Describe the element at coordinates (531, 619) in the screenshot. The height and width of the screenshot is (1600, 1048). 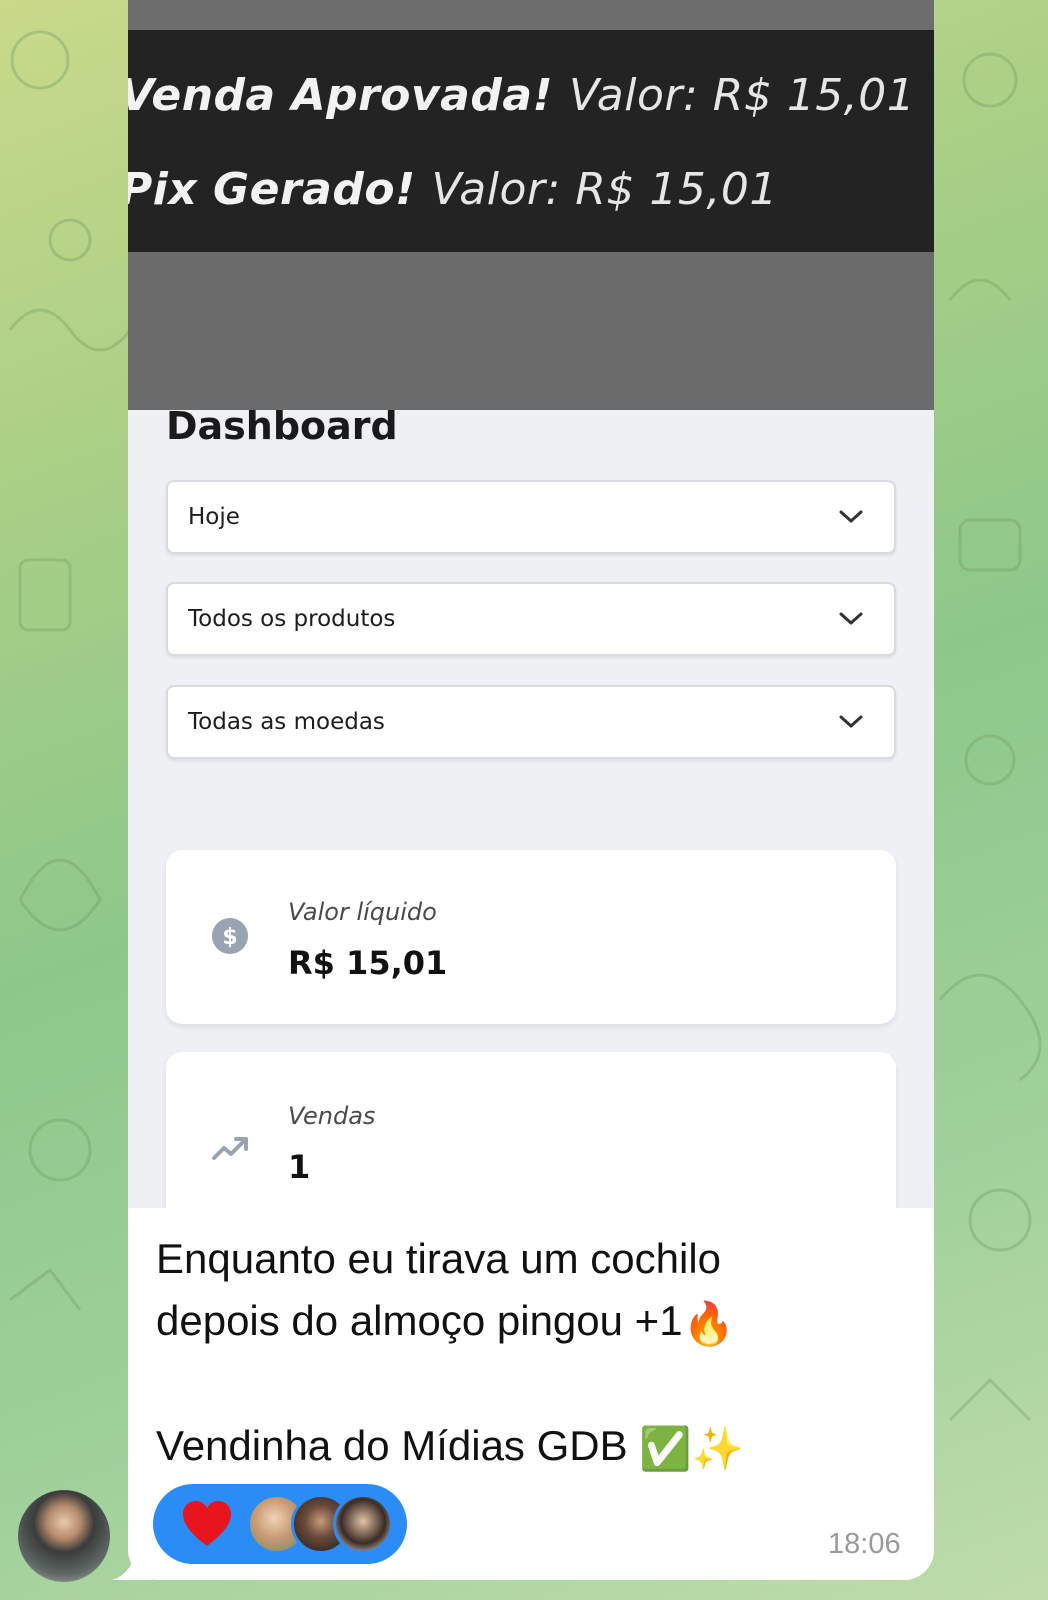
I see `product-select: Todos os produtos` at that location.